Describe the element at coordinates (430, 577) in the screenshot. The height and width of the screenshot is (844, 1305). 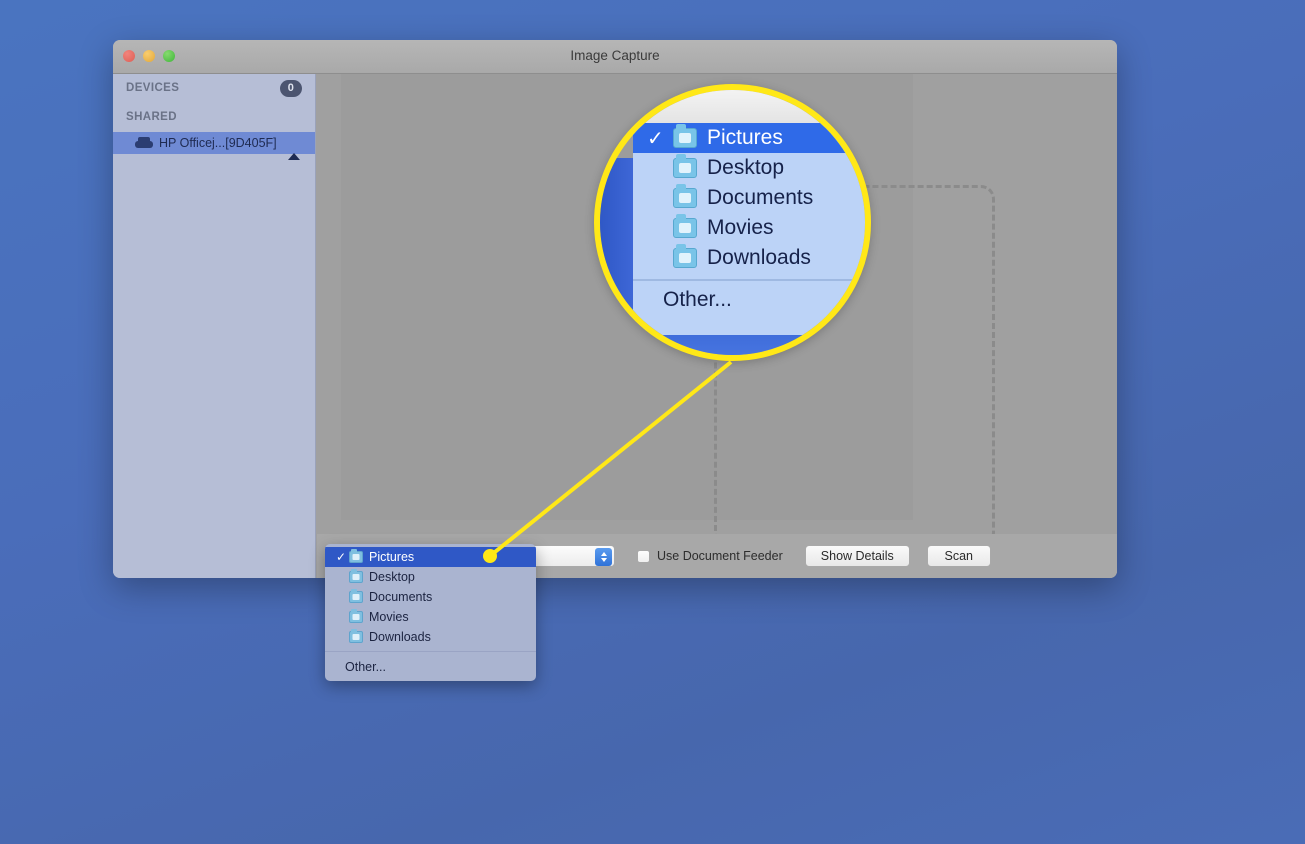
I see `menu-item-desktop: Desktop` at that location.